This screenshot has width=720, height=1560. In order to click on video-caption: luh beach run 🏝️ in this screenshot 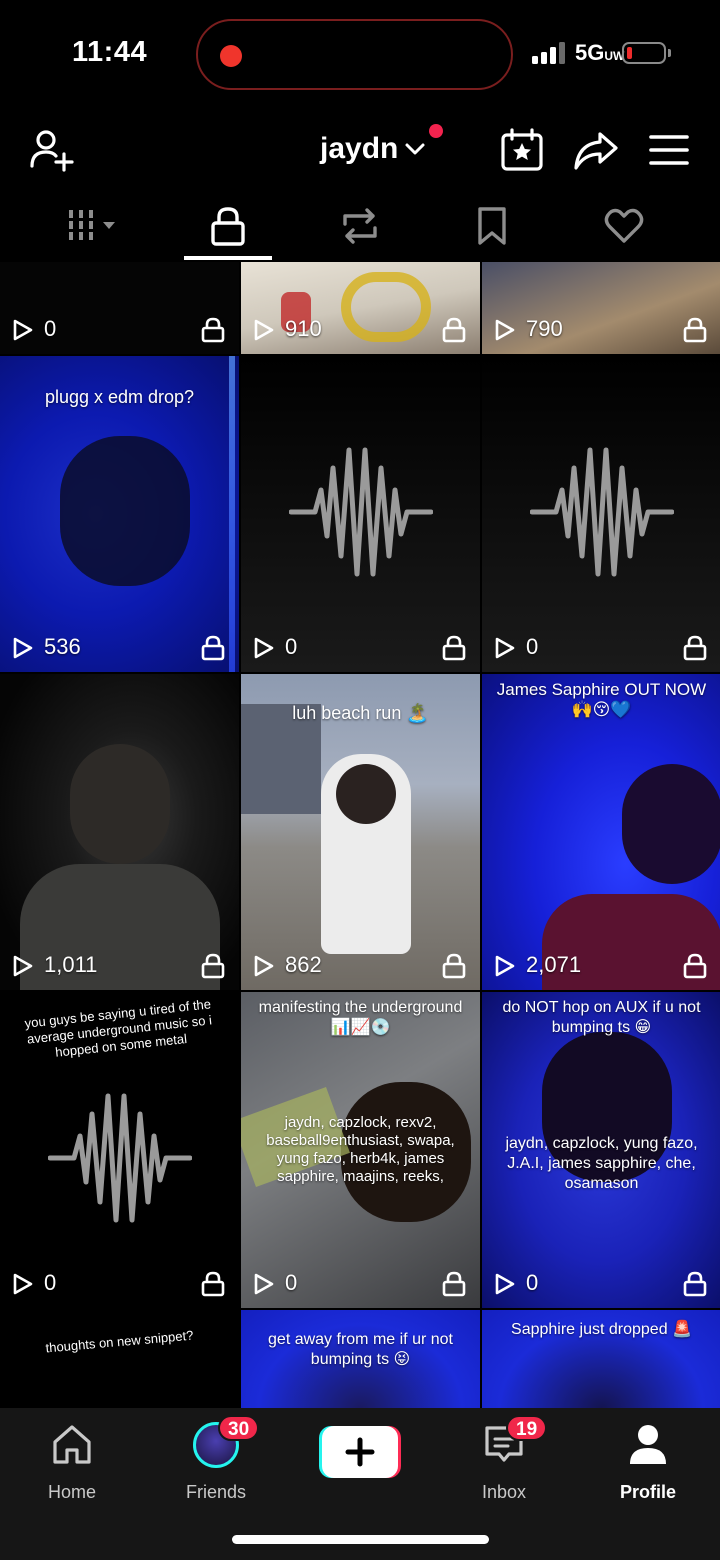, I will do `click(360, 713)`.